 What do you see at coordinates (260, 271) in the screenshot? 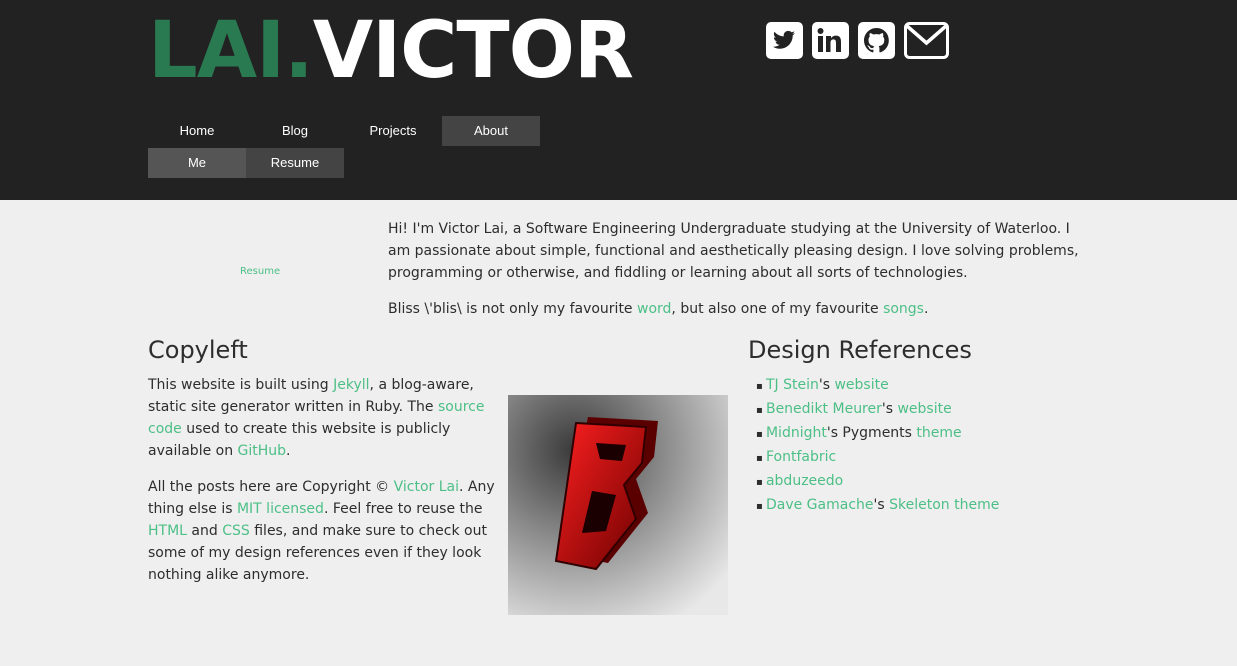
I see `sidebar-resume-link: Resume` at bounding box center [260, 271].